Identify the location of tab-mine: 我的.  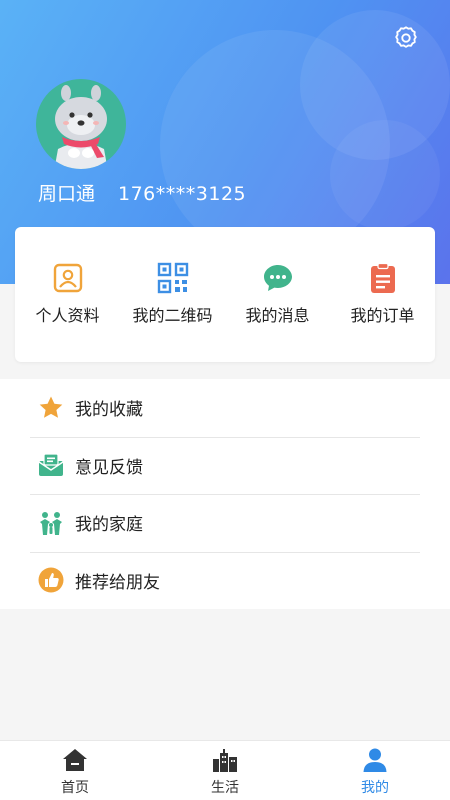
(375, 770).